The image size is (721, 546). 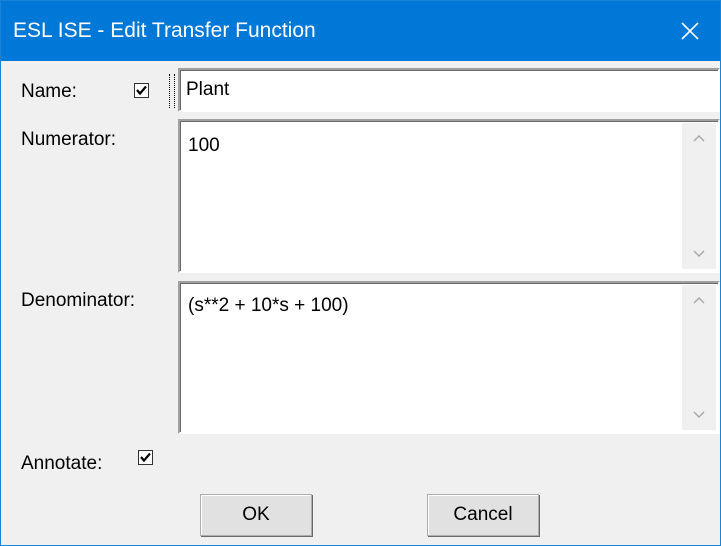 What do you see at coordinates (69, 139) in the screenshot?
I see `numerator-label: Numerator:` at bounding box center [69, 139].